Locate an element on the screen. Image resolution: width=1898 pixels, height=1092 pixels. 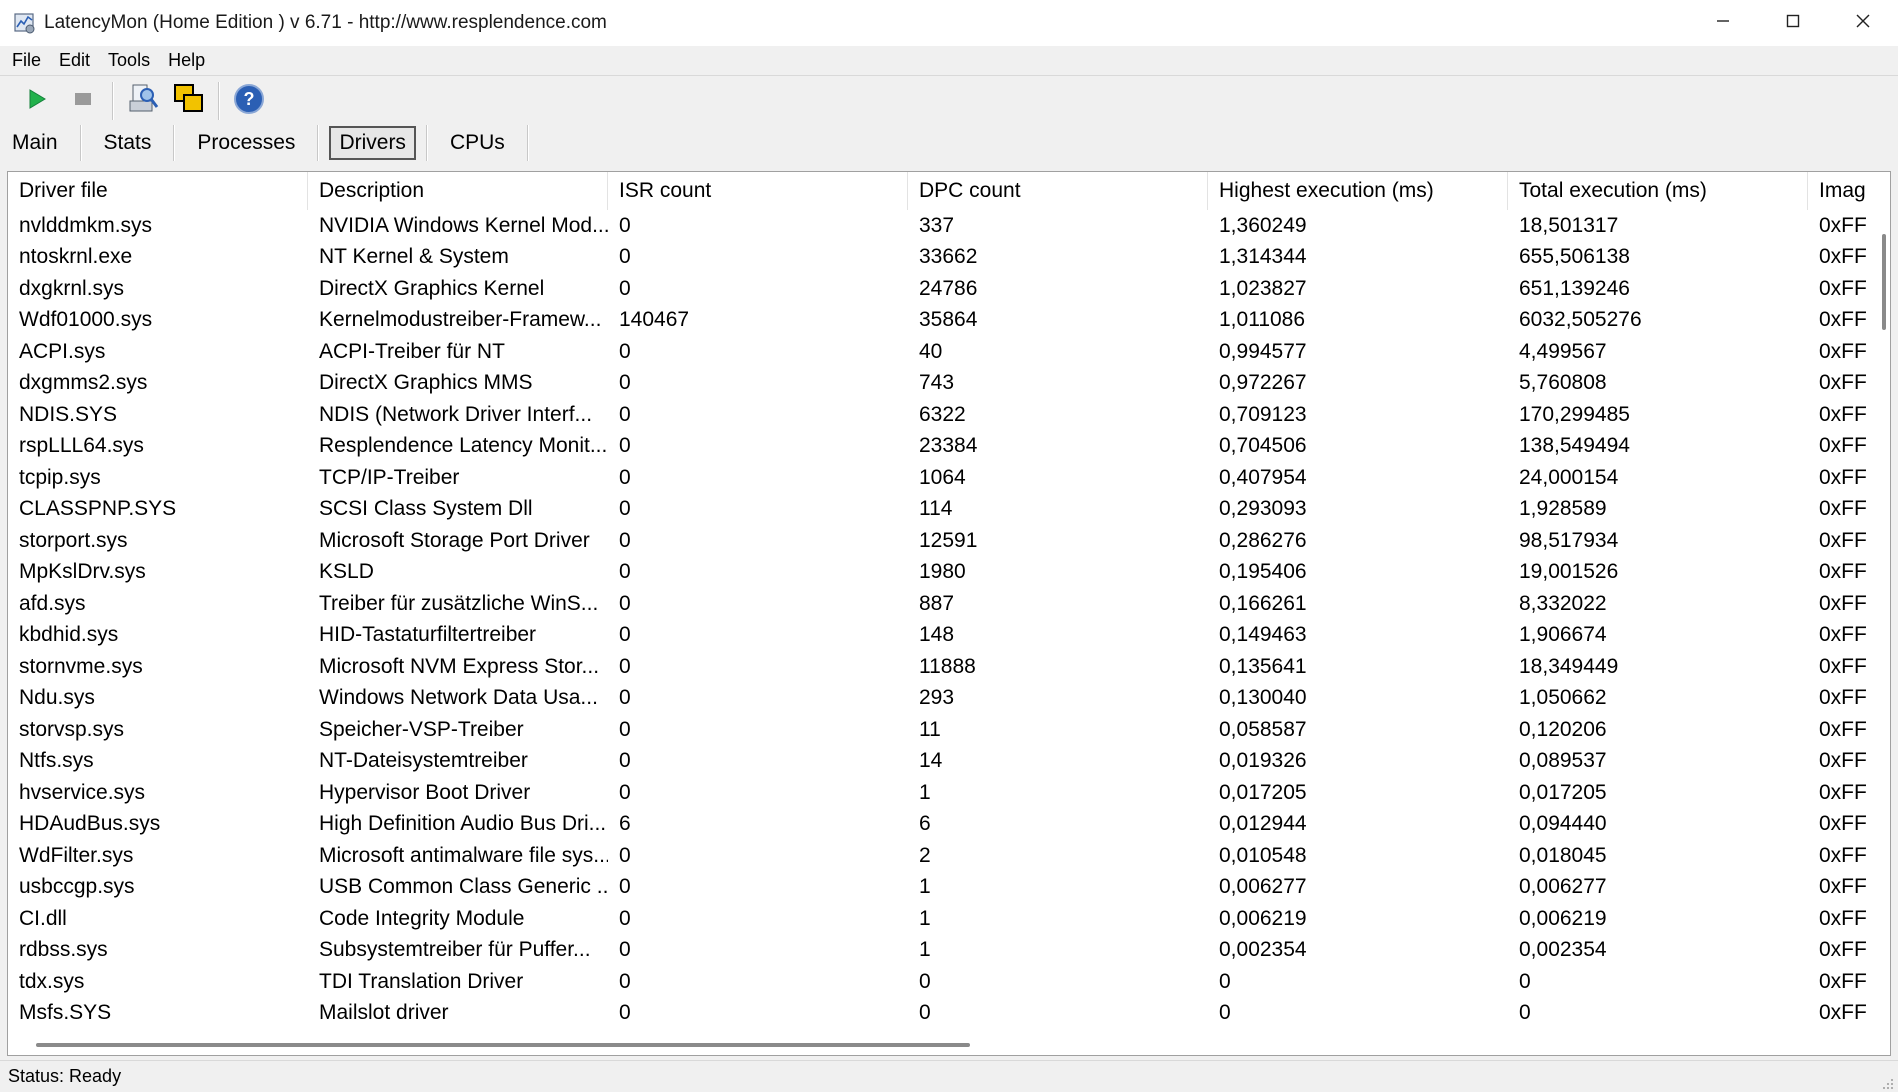
column-header-highest-execution: Highest execution (ms) is located at coordinates (1358, 191).